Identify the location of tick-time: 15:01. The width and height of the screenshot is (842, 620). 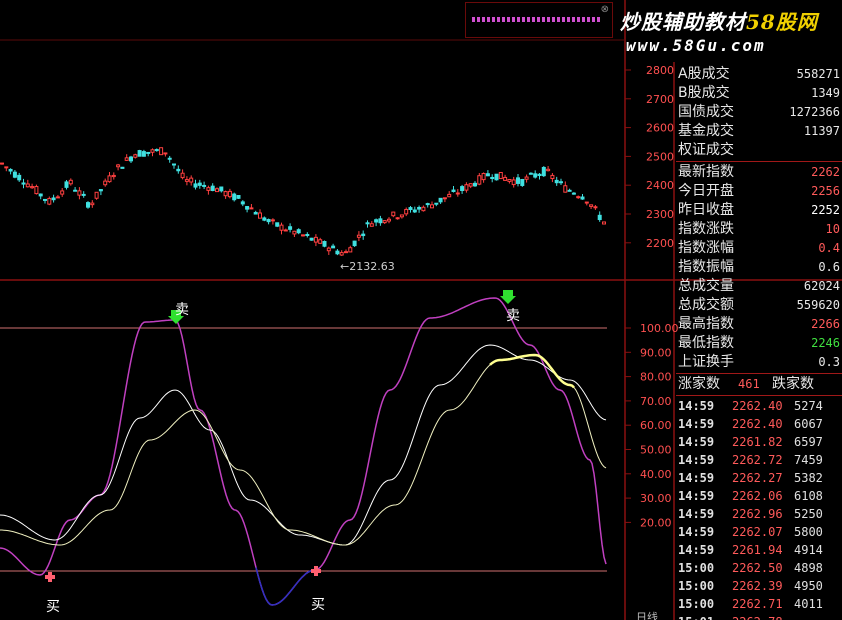
(696, 616).